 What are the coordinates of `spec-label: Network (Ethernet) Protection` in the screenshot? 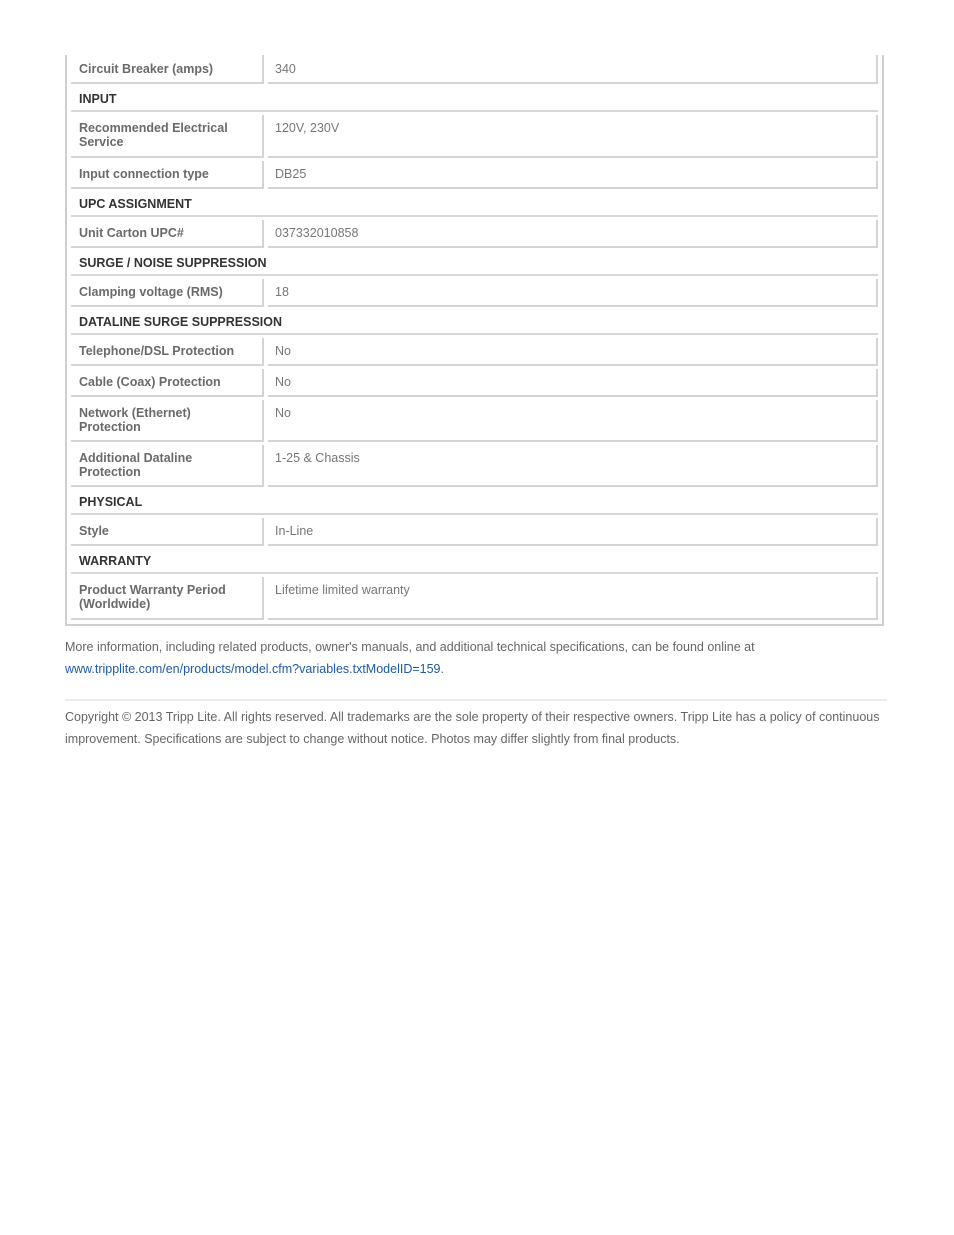 It's located at (167, 421).